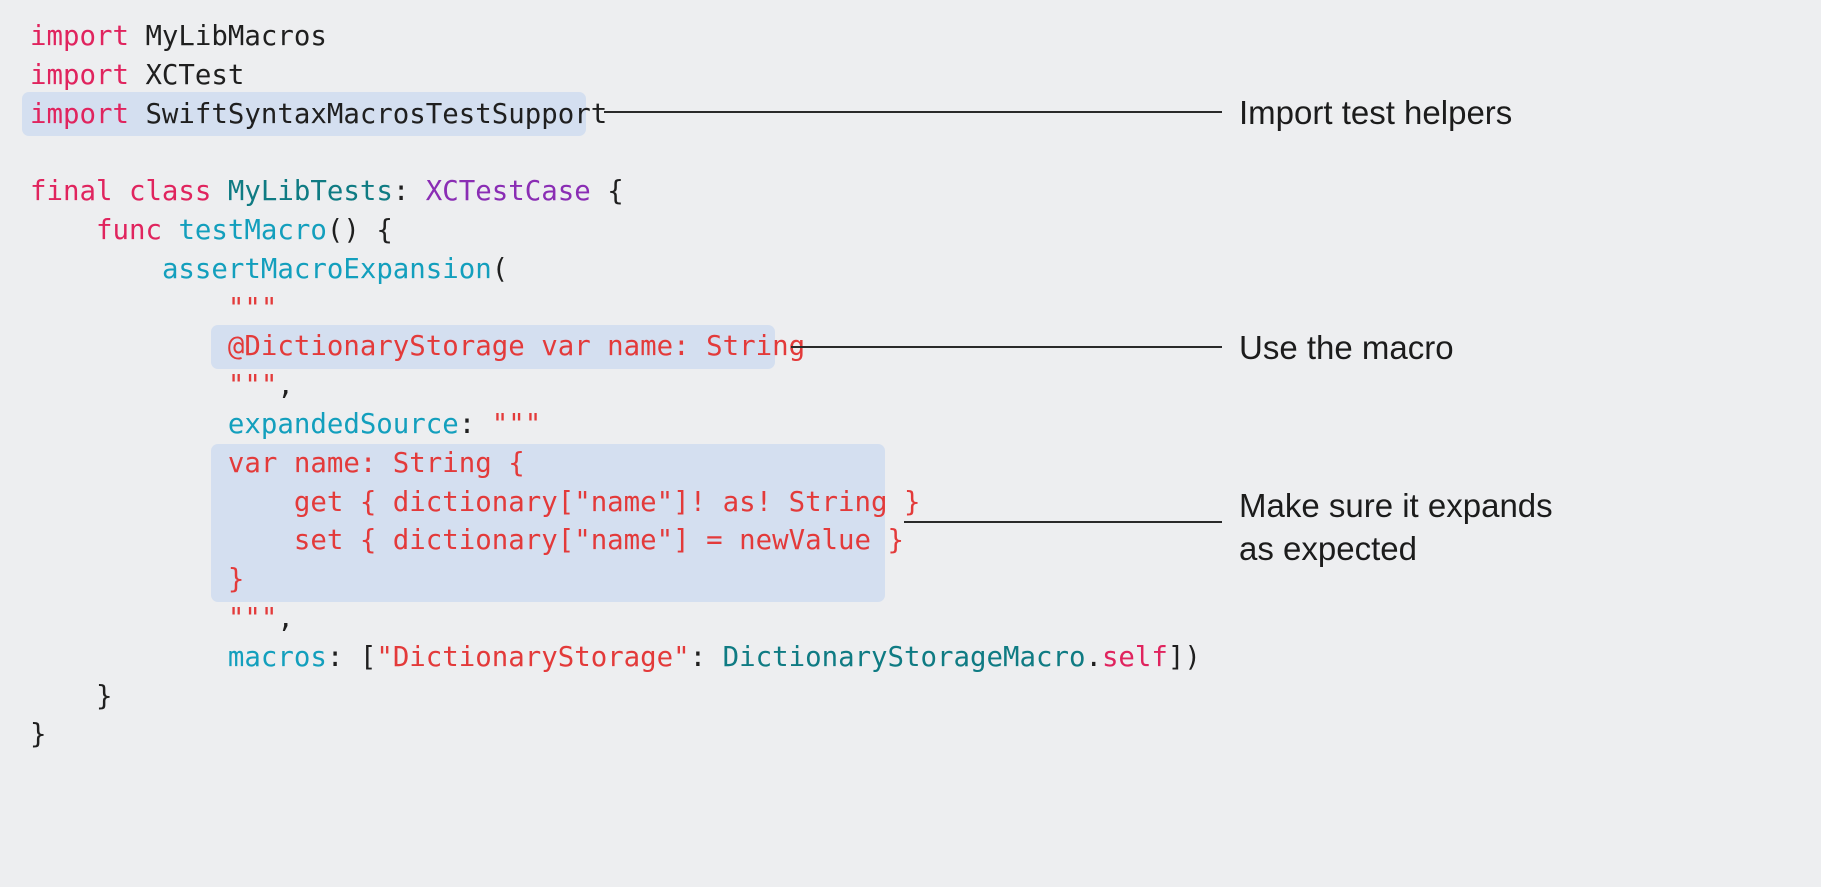  Describe the element at coordinates (277, 657) in the screenshot. I see `code-token-fn: macros` at that location.